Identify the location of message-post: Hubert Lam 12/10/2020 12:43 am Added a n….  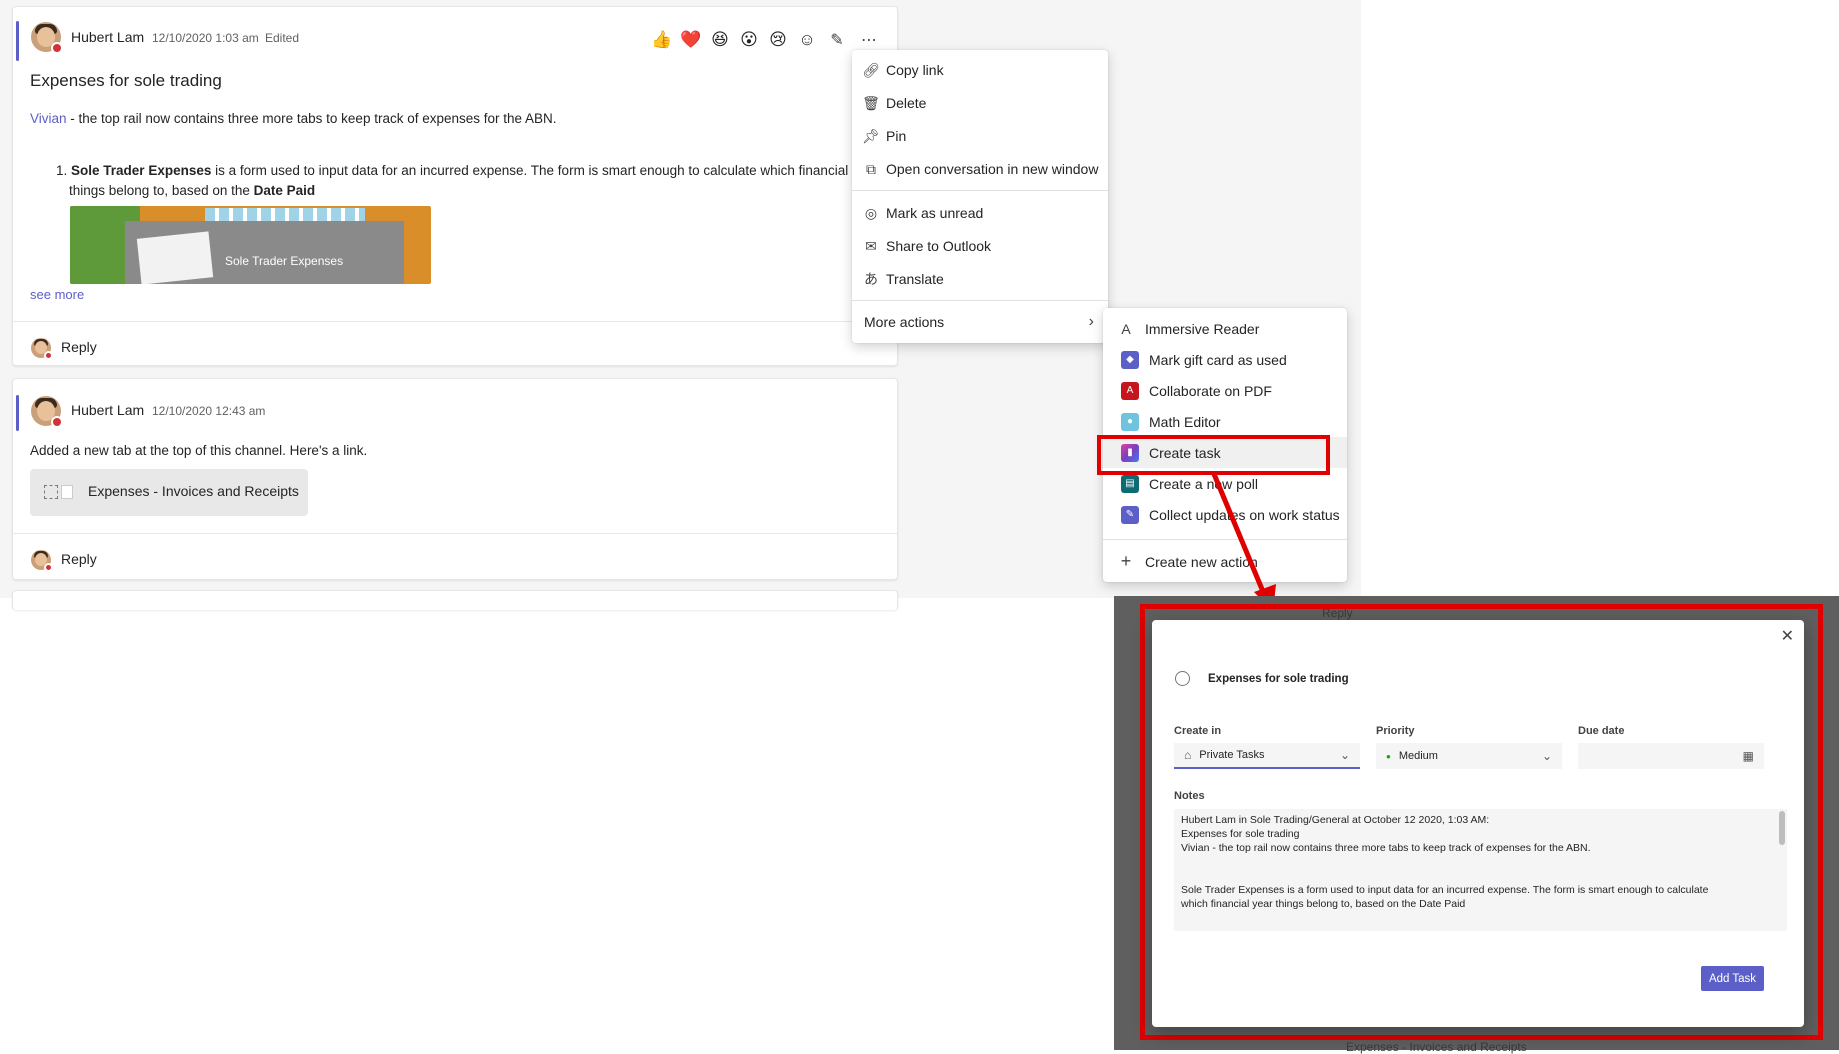
(455, 479).